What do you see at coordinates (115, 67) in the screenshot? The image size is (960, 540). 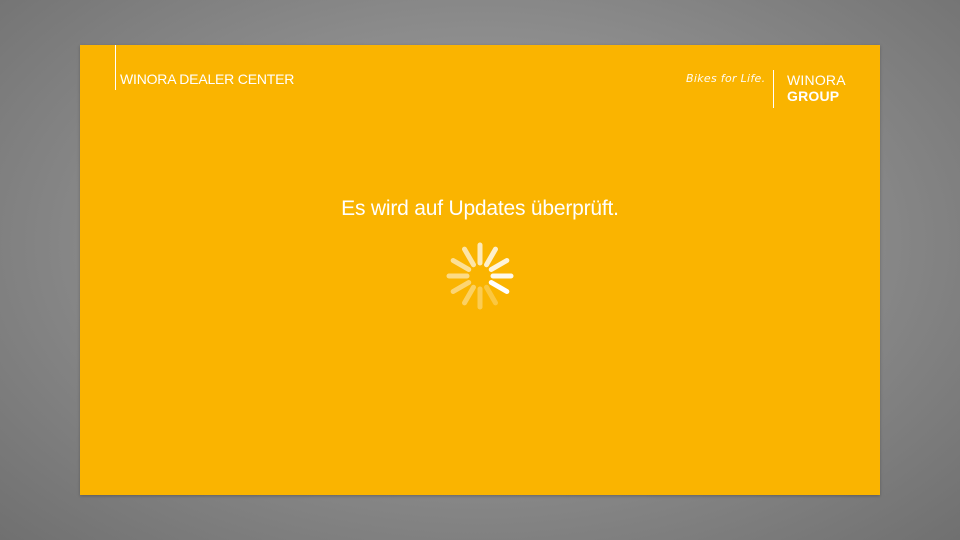 I see `title-divider` at bounding box center [115, 67].